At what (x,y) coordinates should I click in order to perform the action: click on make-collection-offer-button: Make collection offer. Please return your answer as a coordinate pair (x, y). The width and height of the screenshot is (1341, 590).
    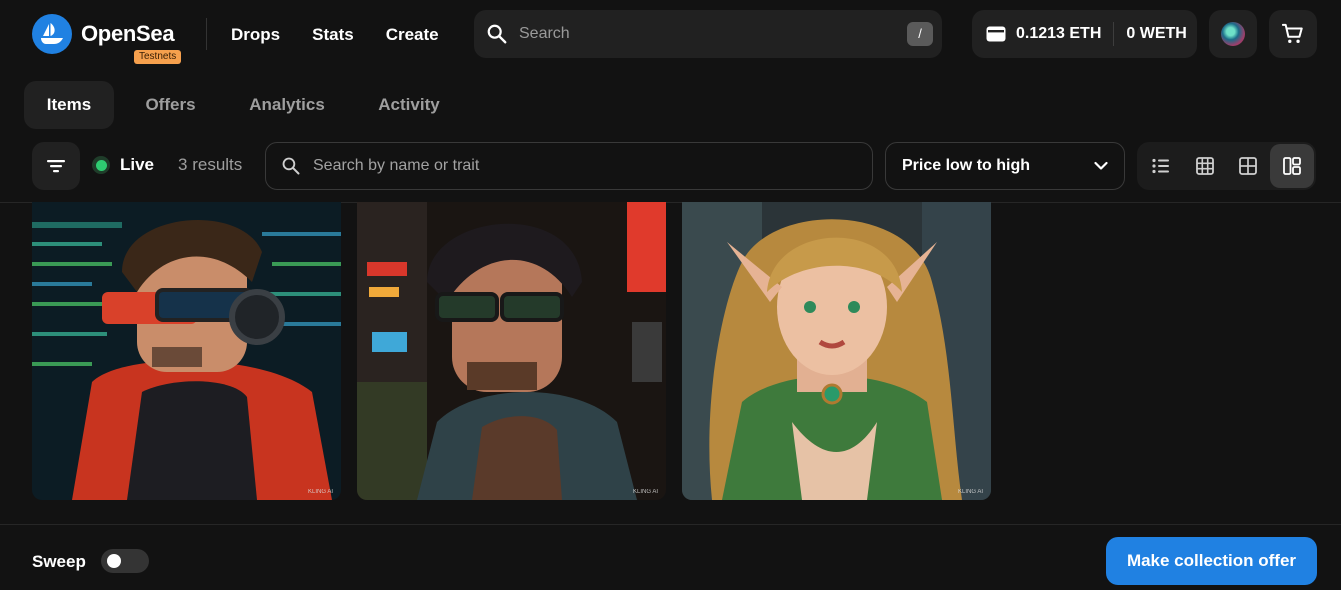
    Looking at the image, I should click on (1211, 561).